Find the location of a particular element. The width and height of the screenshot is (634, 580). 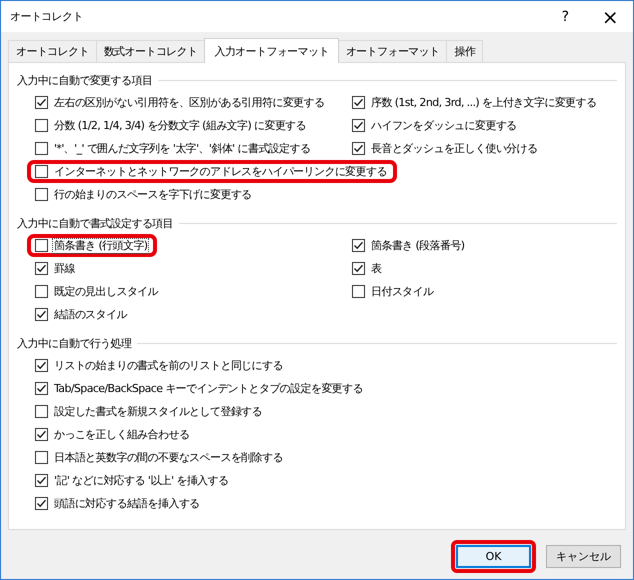

checkbox-label: 日付スタイル is located at coordinates (402, 292).